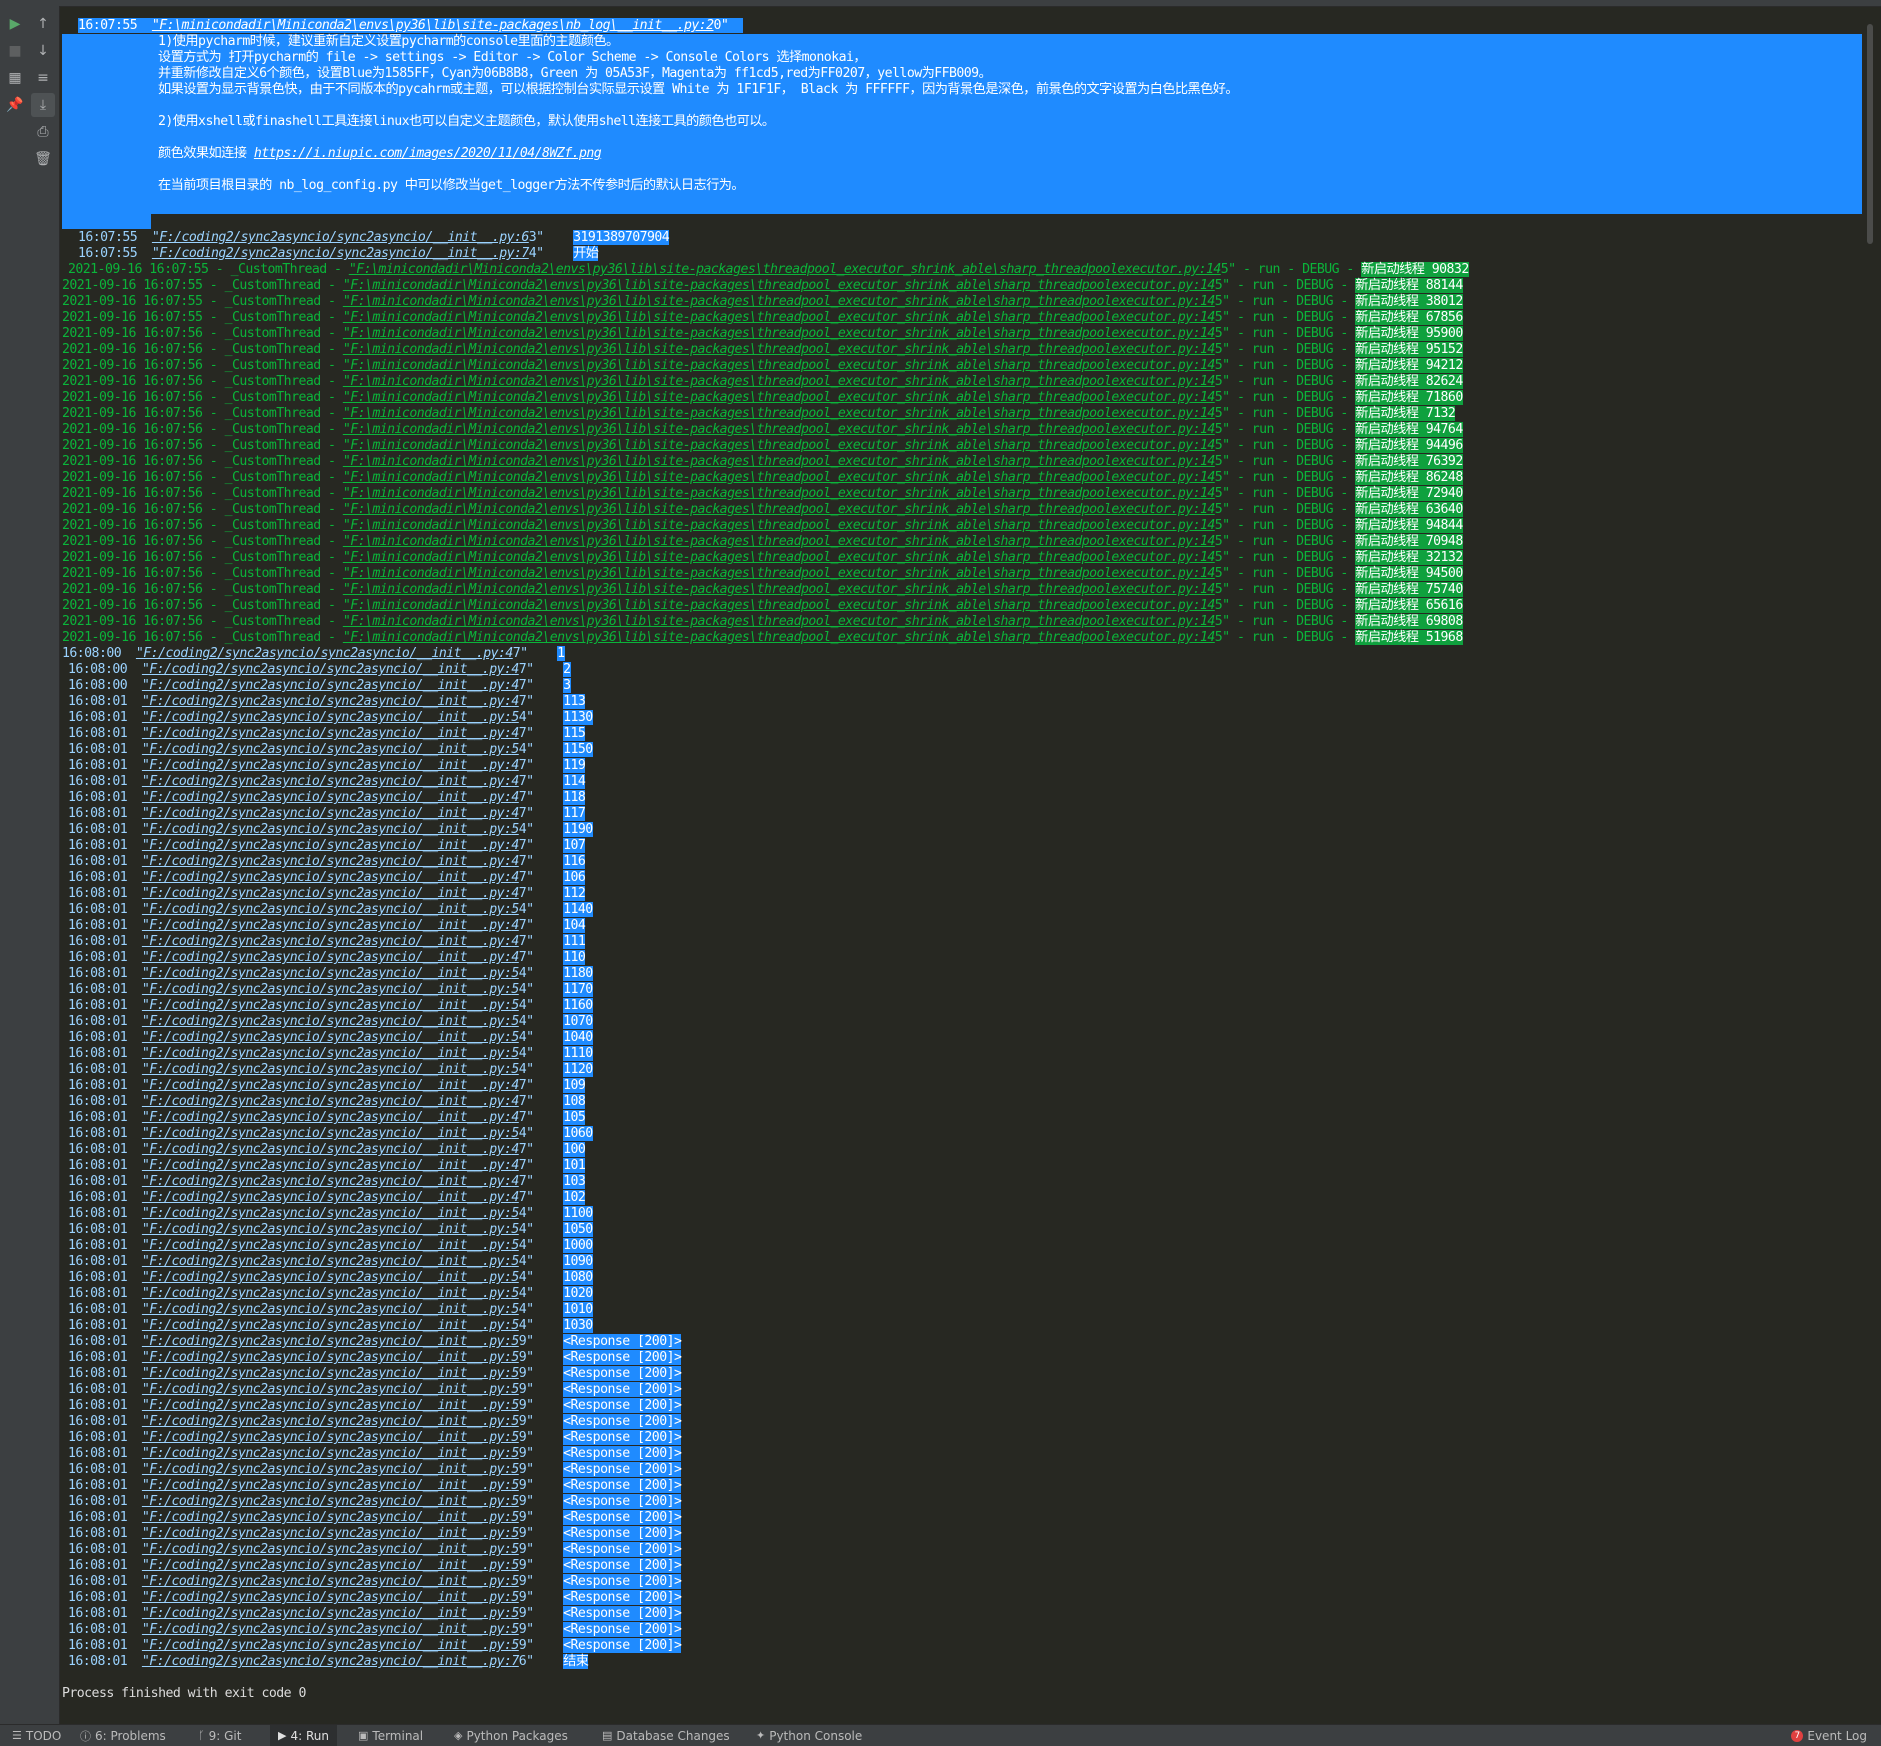 Image resolution: width=1881 pixels, height=1746 pixels. I want to click on soft-wrap-button: ≡, so click(43, 78).